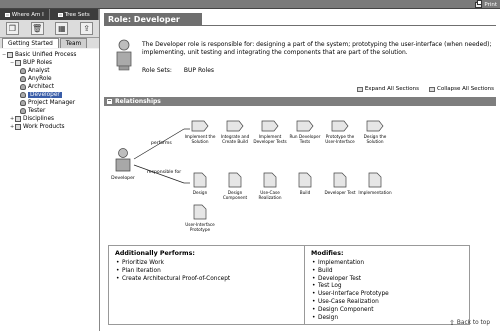 The image size is (500, 331). Describe the element at coordinates (479, 4) in the screenshot. I see `printer-icon` at that location.